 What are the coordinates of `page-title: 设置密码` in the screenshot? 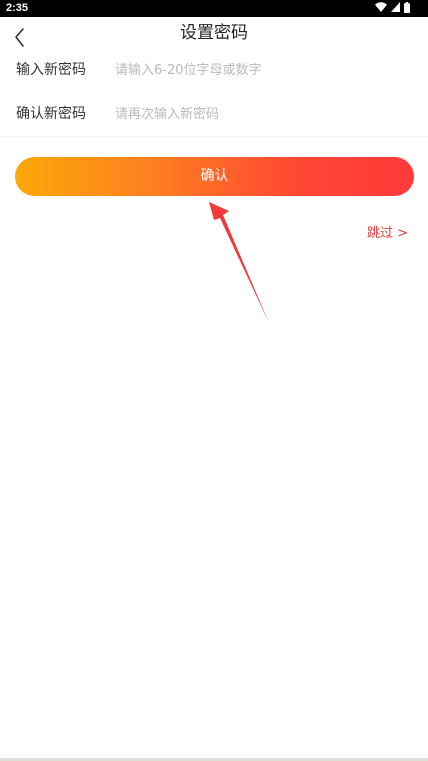 It's located at (214, 33).